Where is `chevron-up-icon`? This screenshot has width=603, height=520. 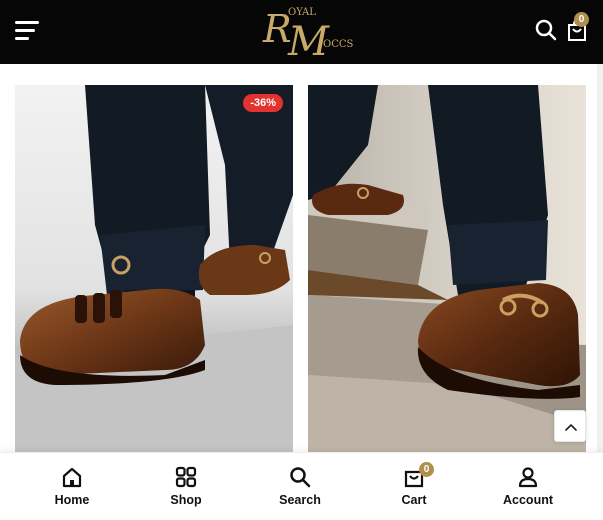
chevron-up-icon is located at coordinates (571, 427).